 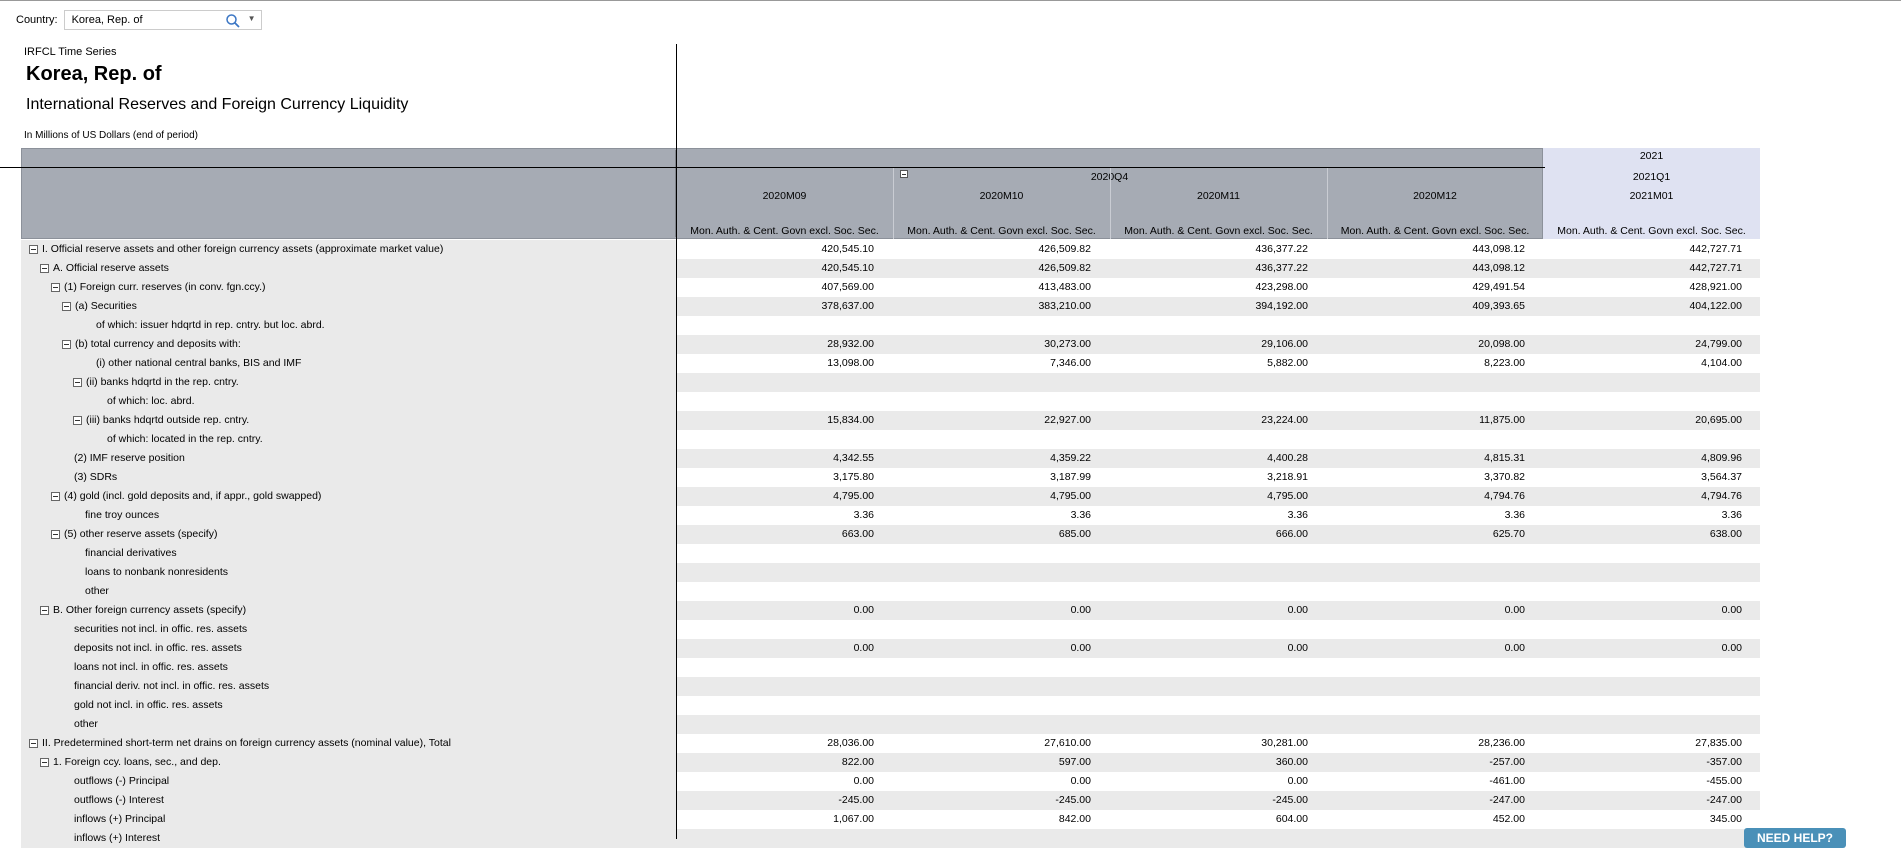 I want to click on table-row: of which: located in the rep. cntry., so click(x=890, y=439).